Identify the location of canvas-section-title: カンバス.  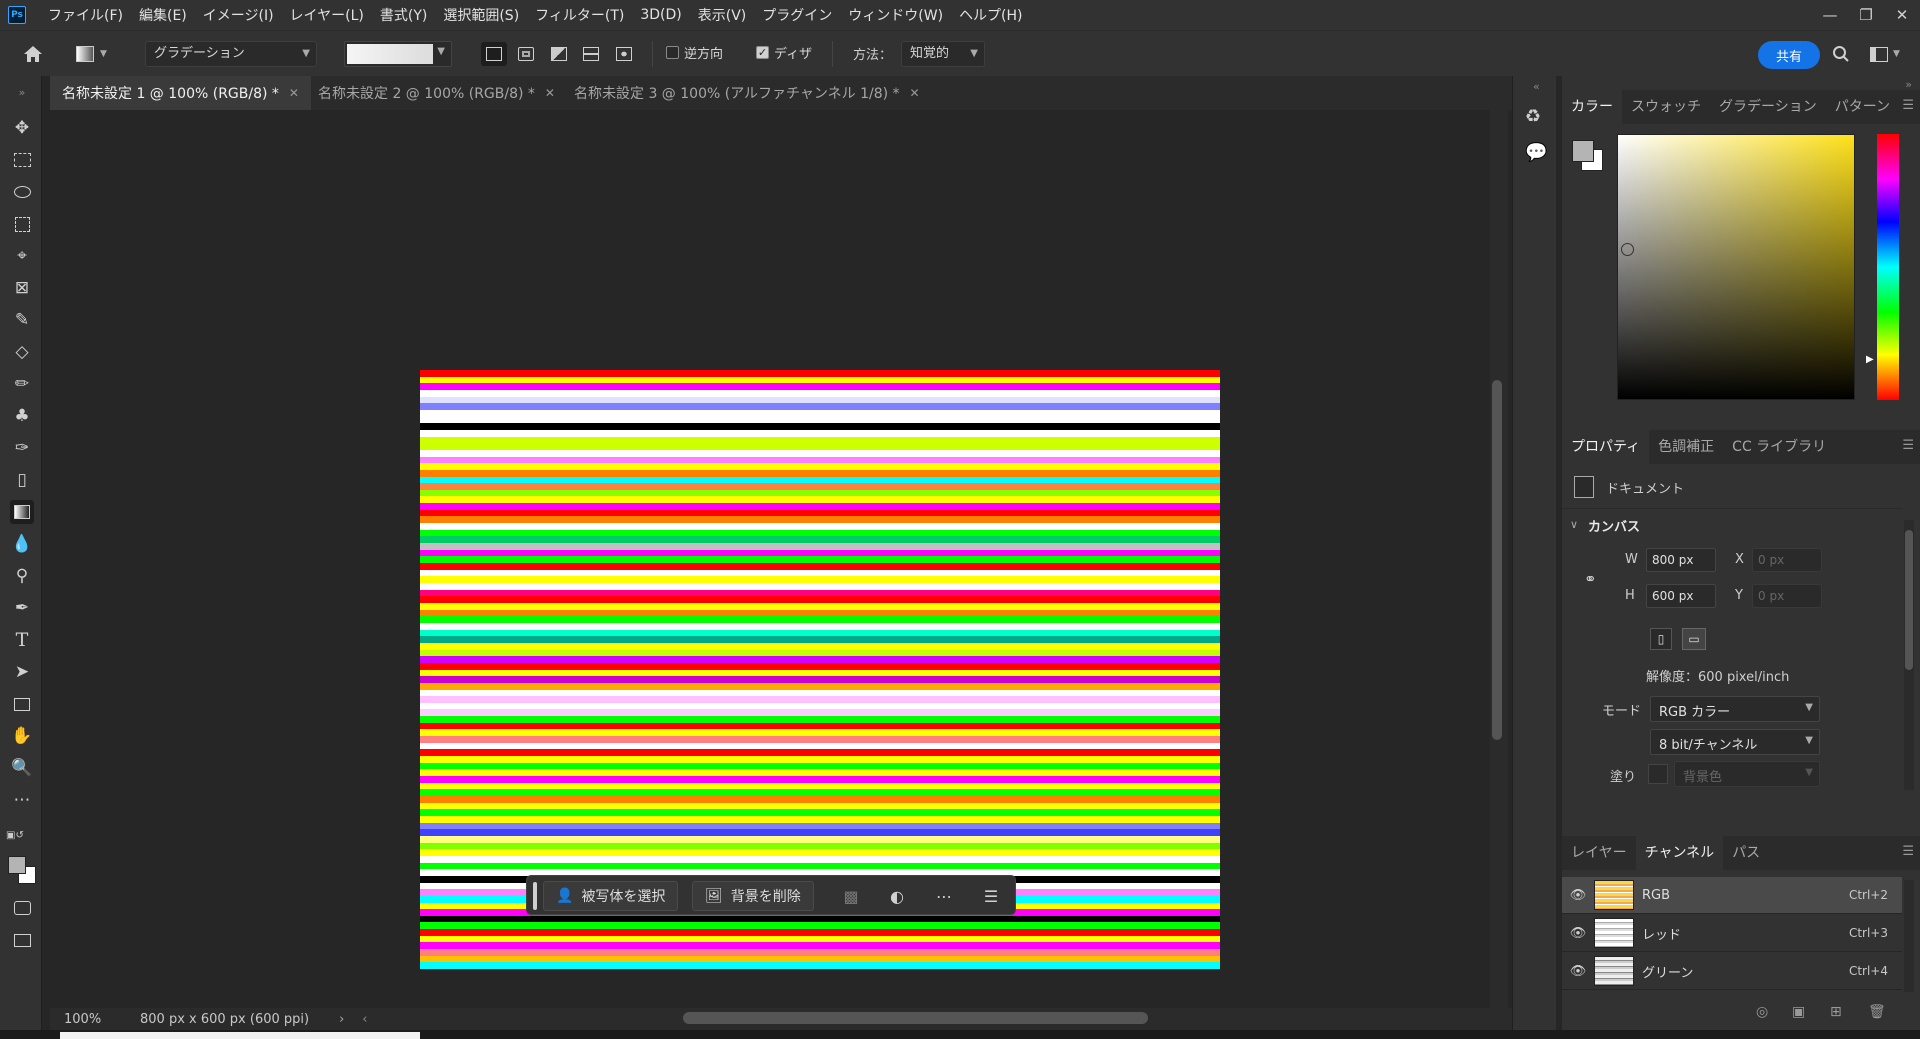
(1614, 525).